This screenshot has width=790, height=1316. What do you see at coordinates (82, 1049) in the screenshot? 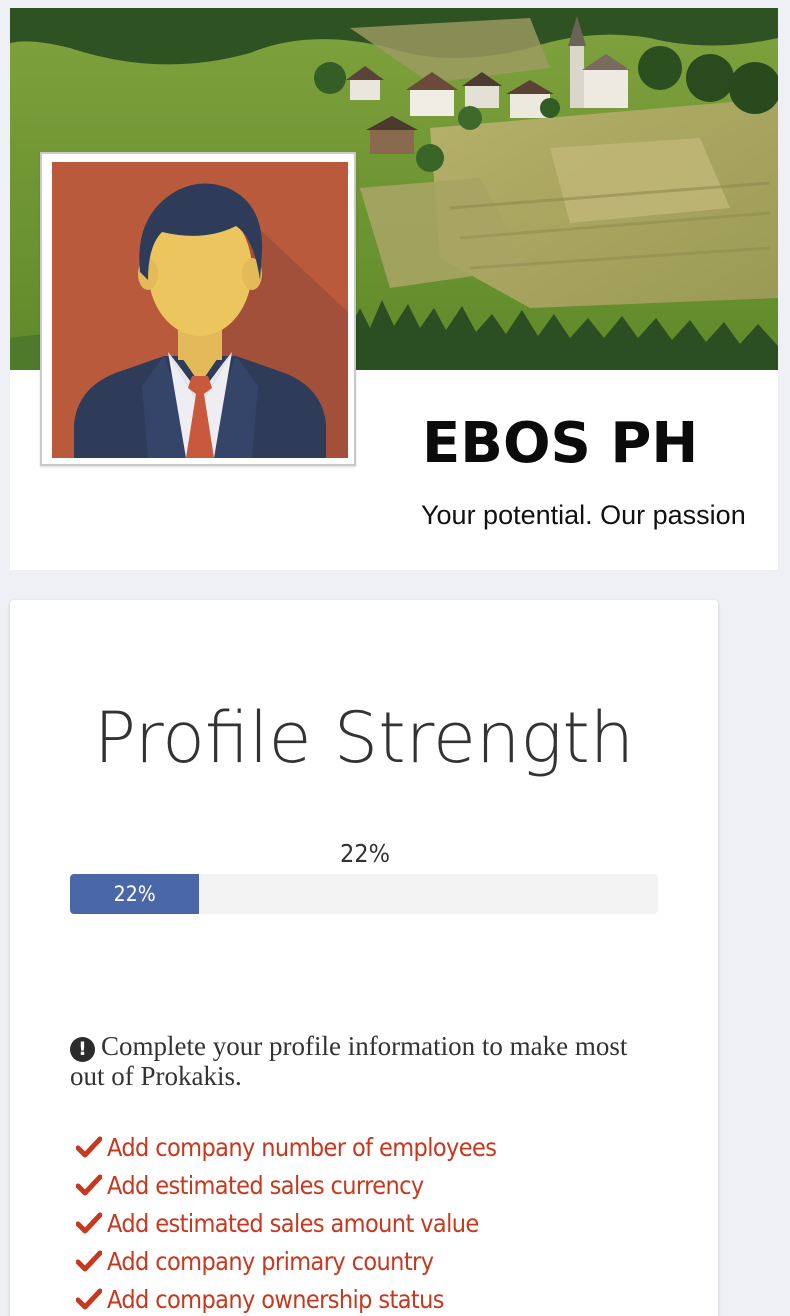
I see `exclamation-circle-icon: !` at bounding box center [82, 1049].